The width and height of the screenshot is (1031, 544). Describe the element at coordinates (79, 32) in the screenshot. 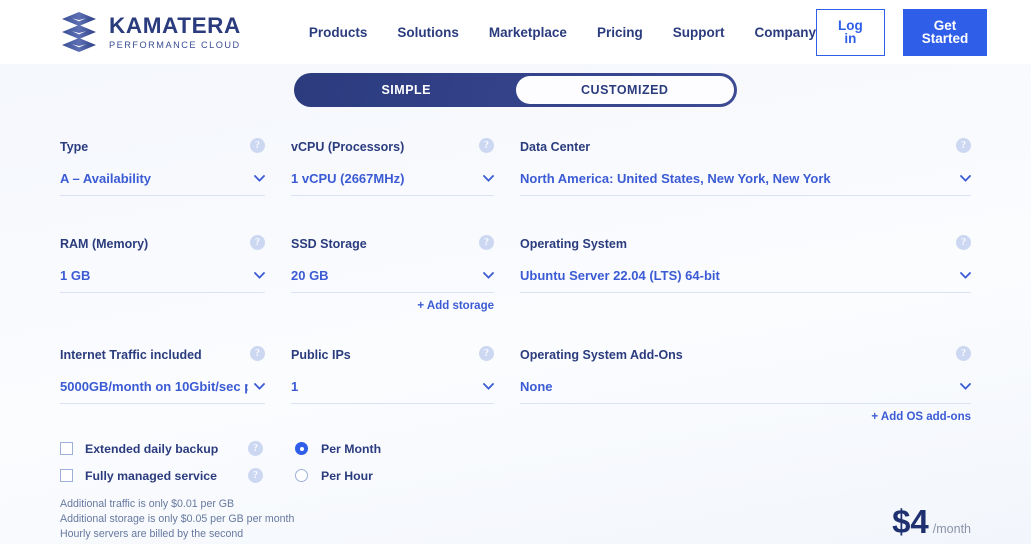

I see `kamatera-stacked-diamond-logo-icon` at that location.